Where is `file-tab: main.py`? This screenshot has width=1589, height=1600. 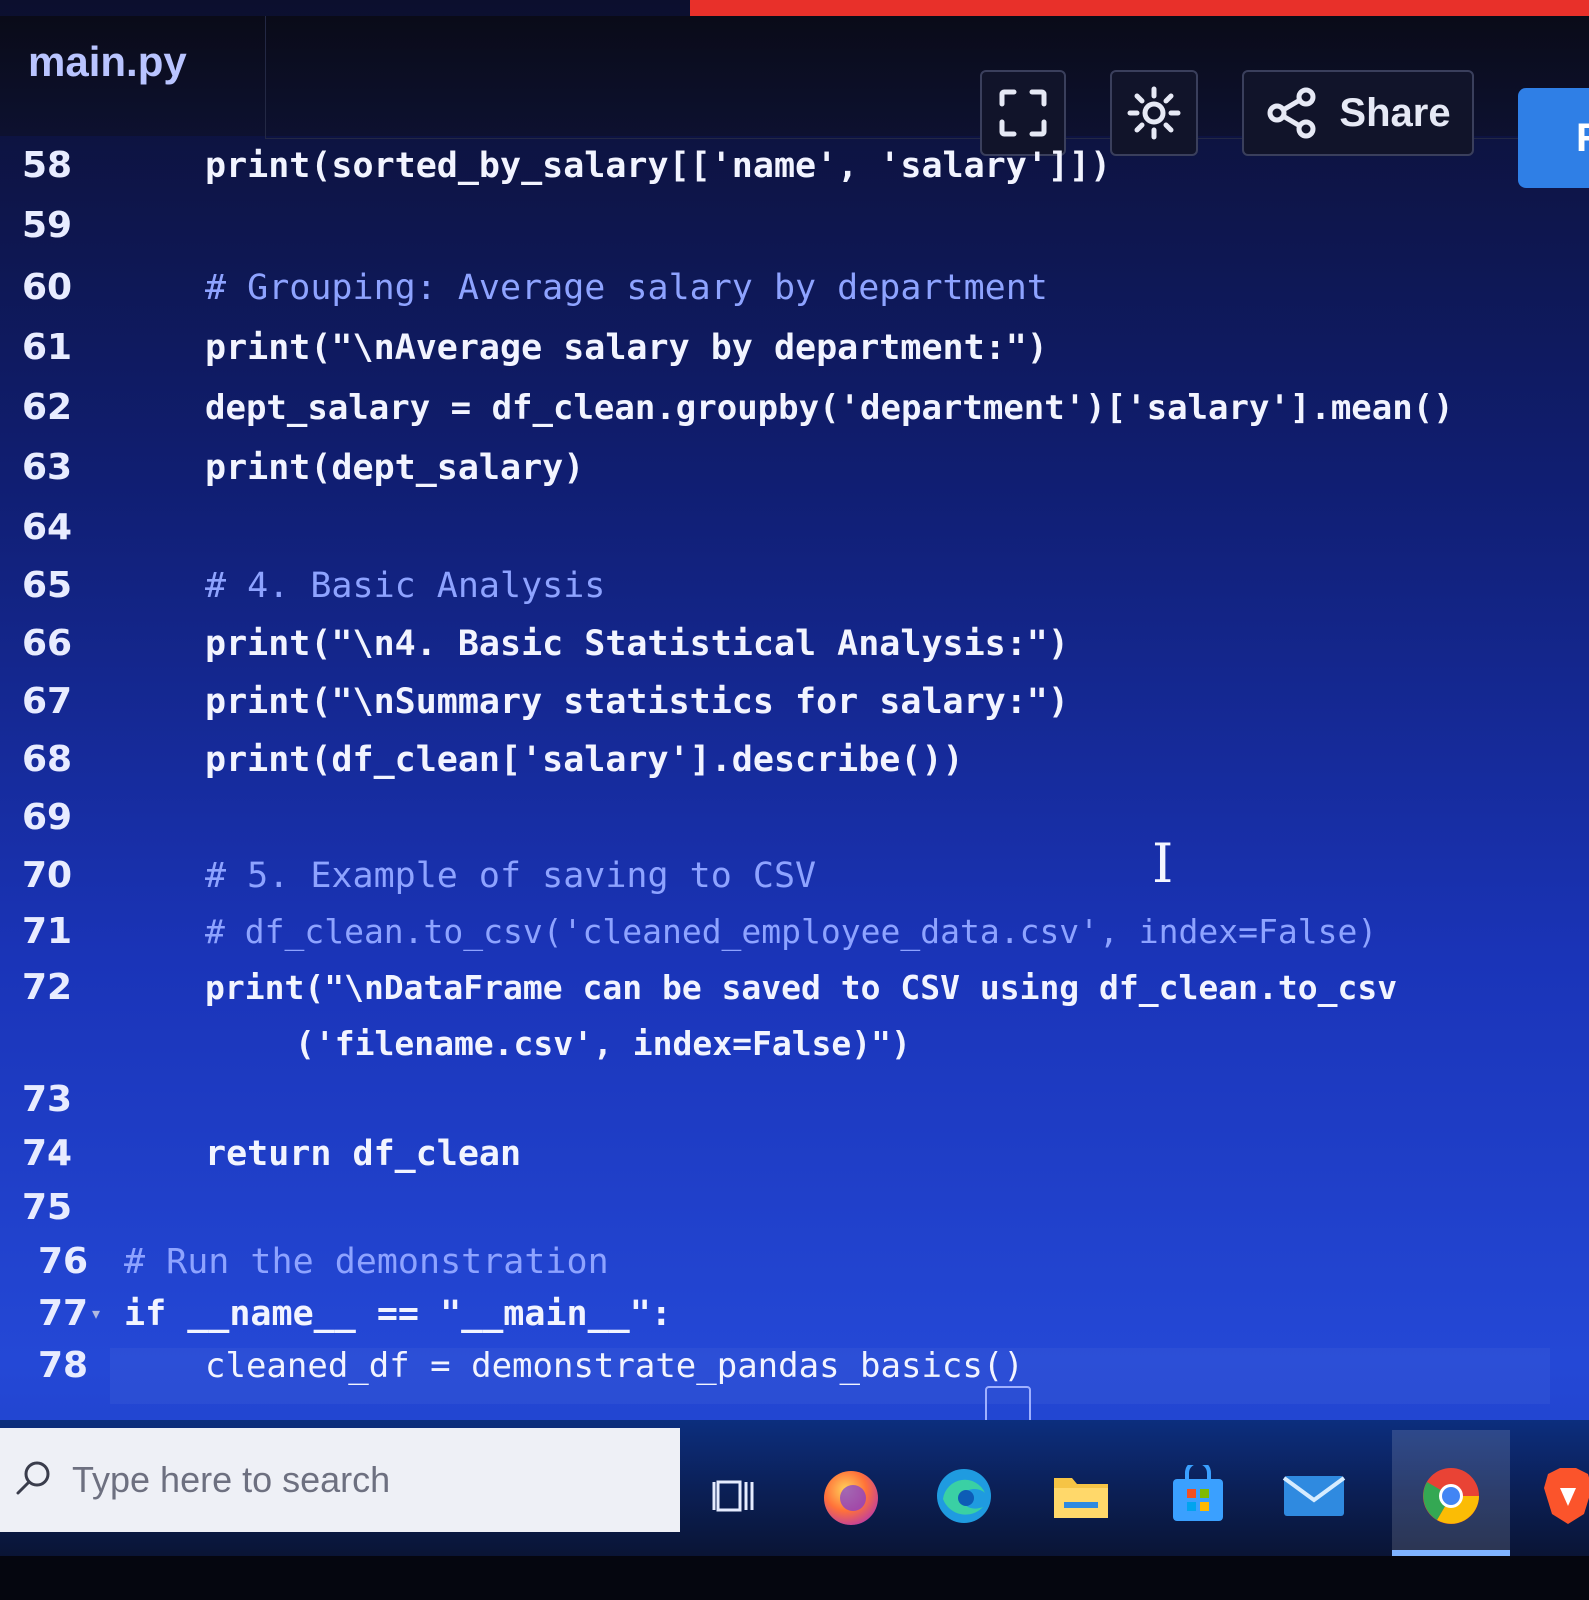
file-tab: main.py is located at coordinates (107, 62).